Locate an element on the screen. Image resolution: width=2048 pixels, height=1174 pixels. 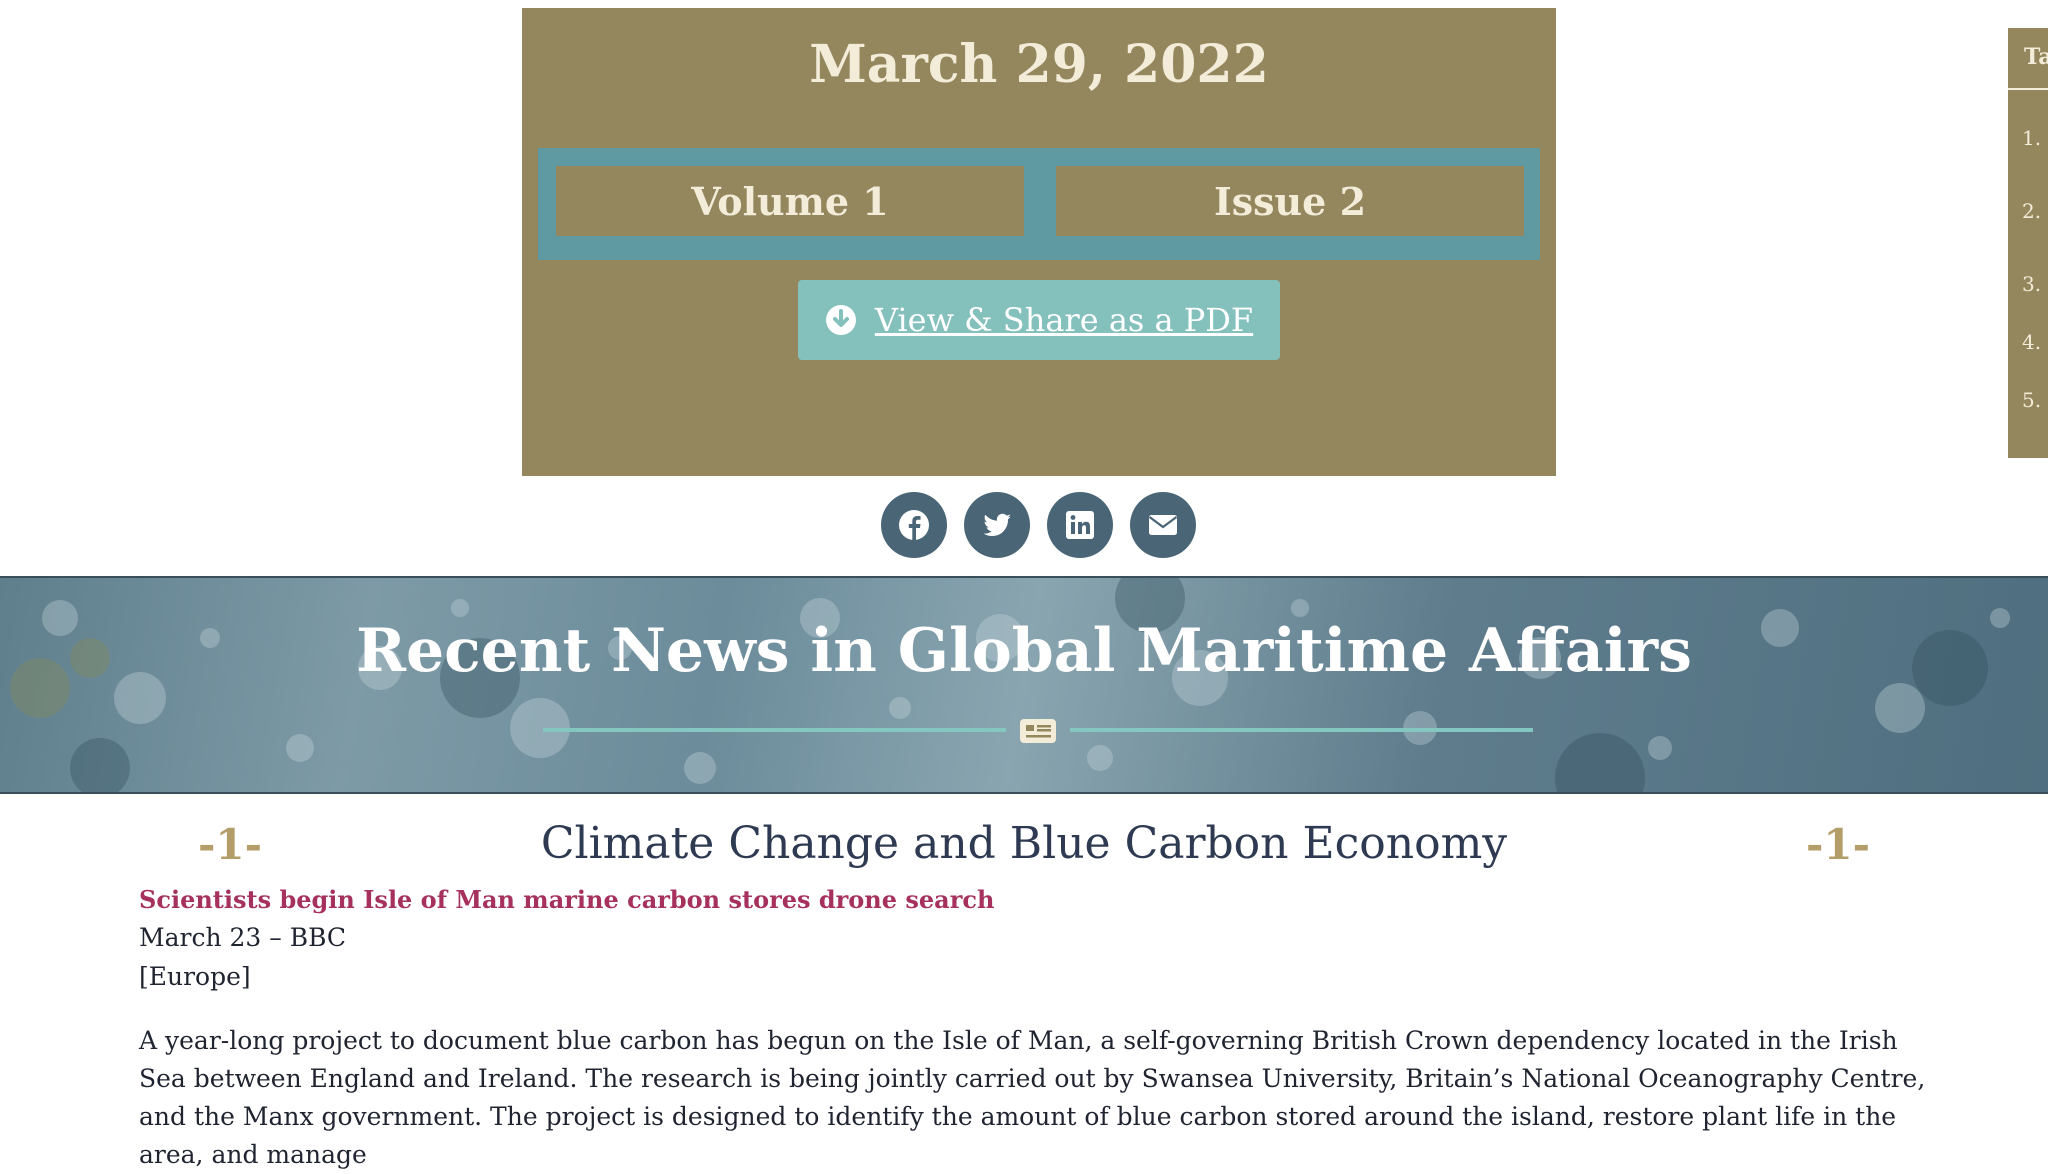
article-dateline: March 23 – BBC is located at coordinates (243, 937).